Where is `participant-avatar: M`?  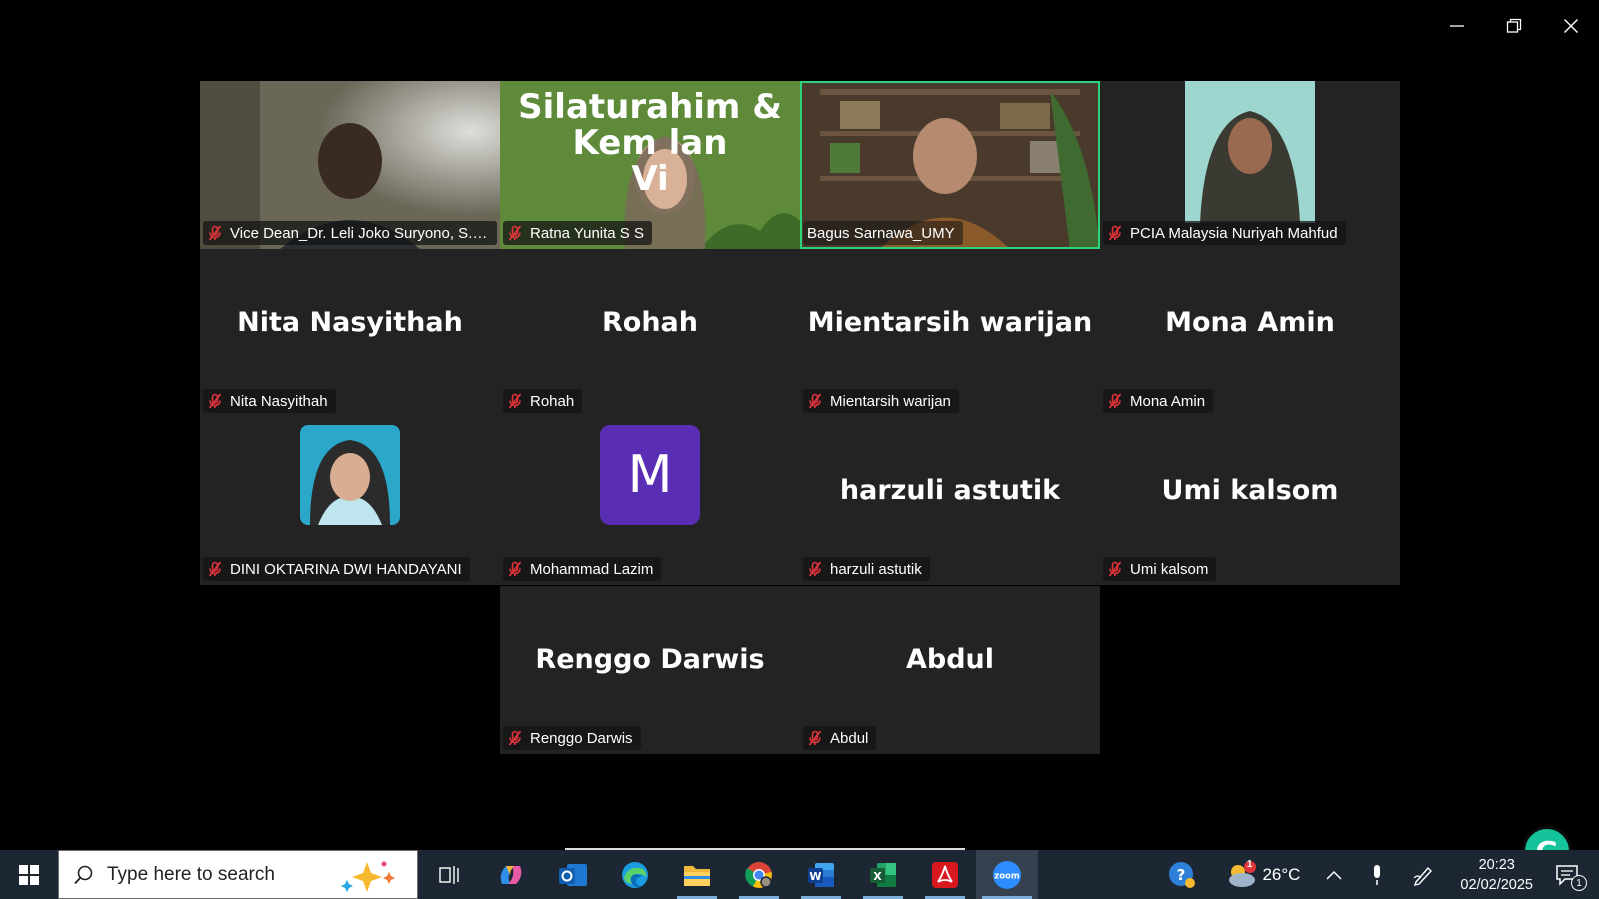 participant-avatar: M is located at coordinates (650, 475).